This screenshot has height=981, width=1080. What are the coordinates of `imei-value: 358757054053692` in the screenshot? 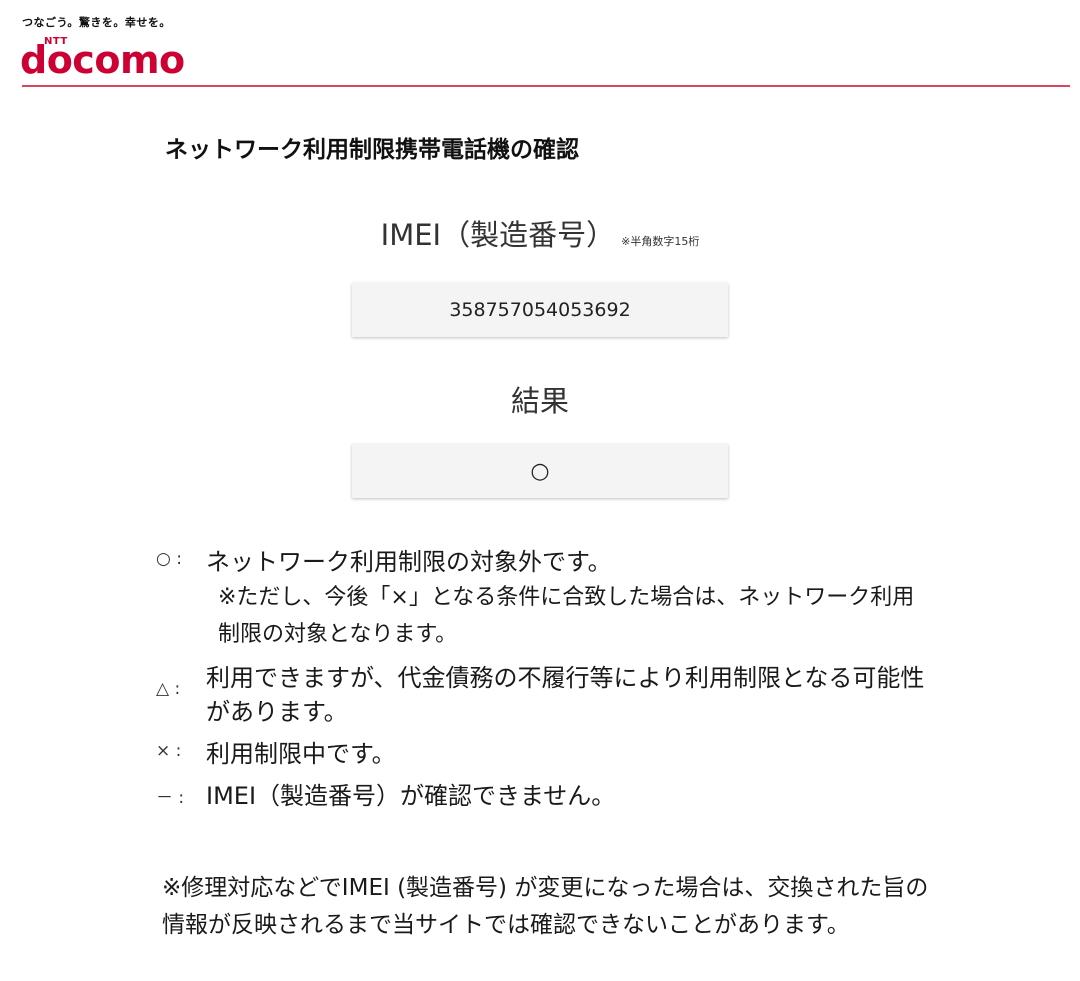 It's located at (540, 310).